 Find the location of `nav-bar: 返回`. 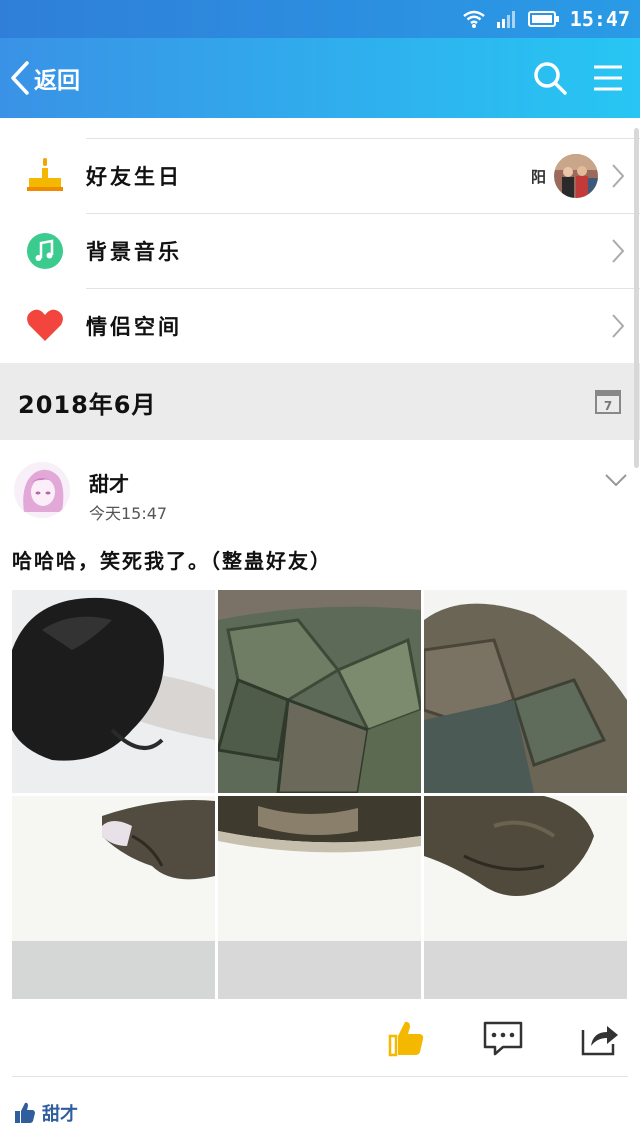

nav-bar: 返回 is located at coordinates (320, 78).